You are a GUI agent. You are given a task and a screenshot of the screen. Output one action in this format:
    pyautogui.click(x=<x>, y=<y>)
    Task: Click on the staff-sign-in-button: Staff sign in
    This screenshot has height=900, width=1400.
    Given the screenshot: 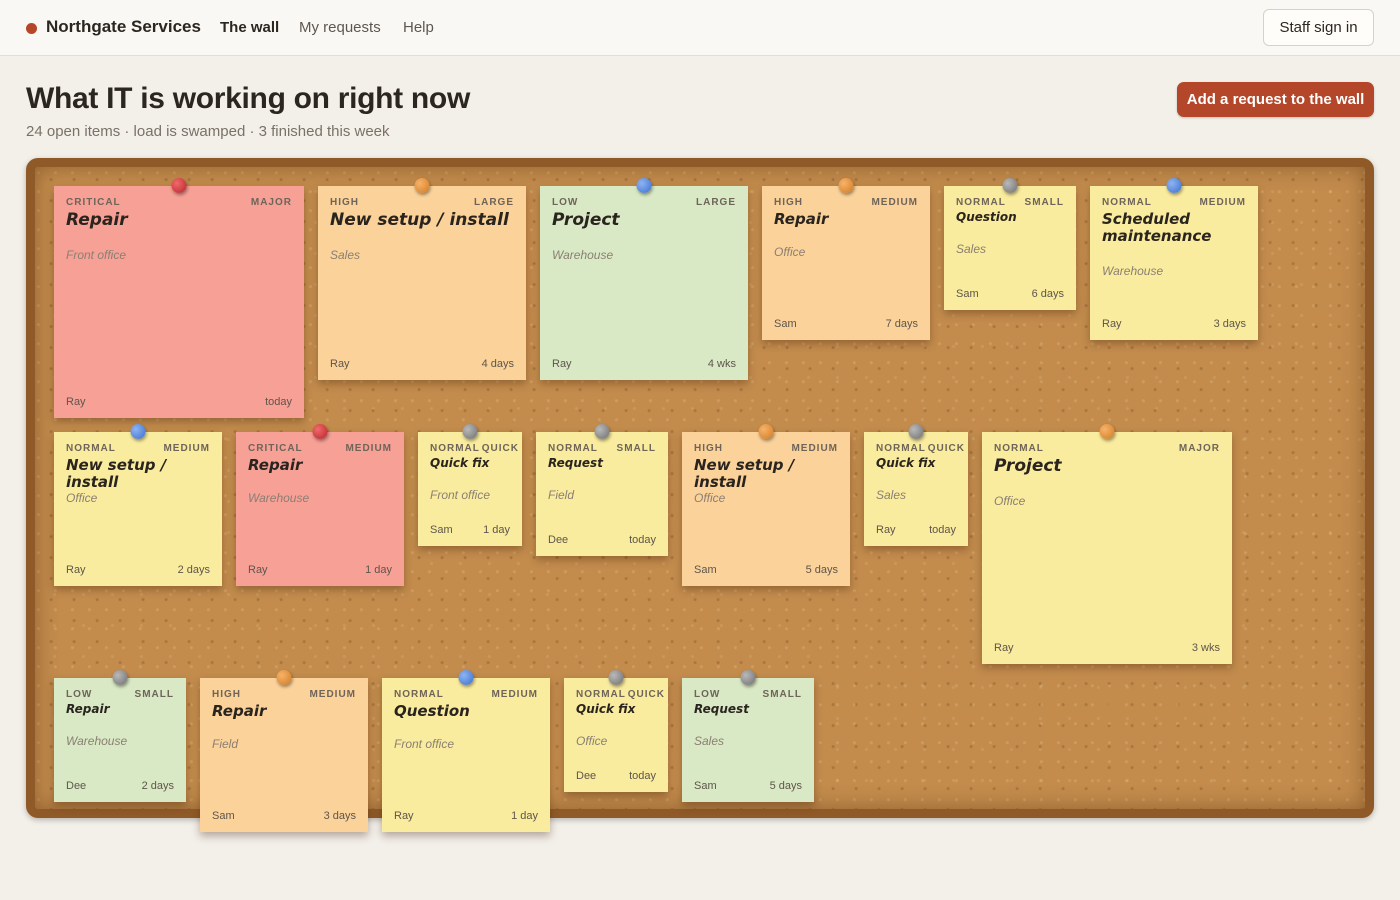 What is the action you would take?
    pyautogui.click(x=1318, y=27)
    